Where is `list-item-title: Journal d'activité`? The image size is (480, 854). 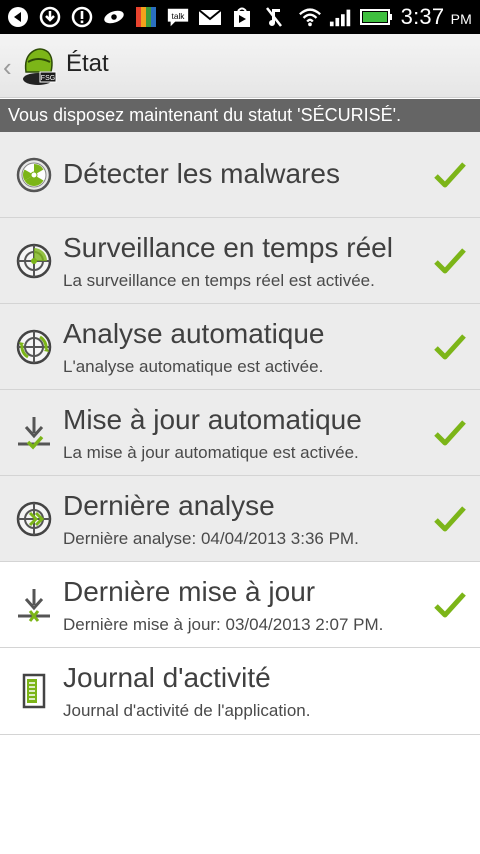
list-item-title: Journal d'activité is located at coordinates (167, 677).